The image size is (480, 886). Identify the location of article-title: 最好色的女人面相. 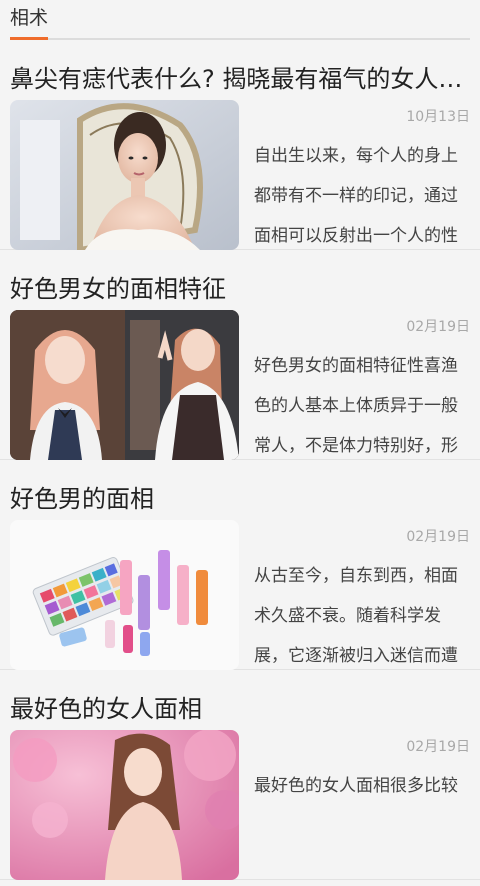
(241, 709).